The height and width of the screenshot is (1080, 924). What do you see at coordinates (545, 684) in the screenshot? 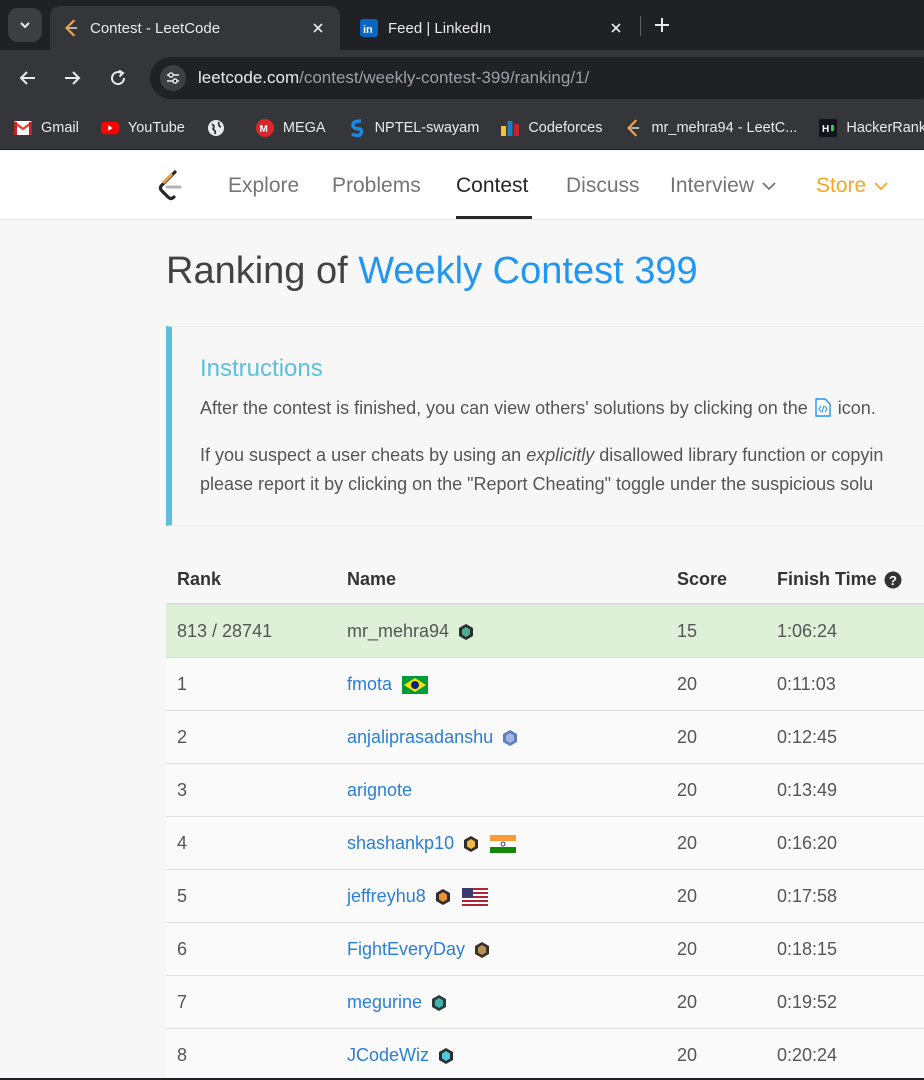
I see `table-row: 1 fmota 20 0:11:03` at bounding box center [545, 684].